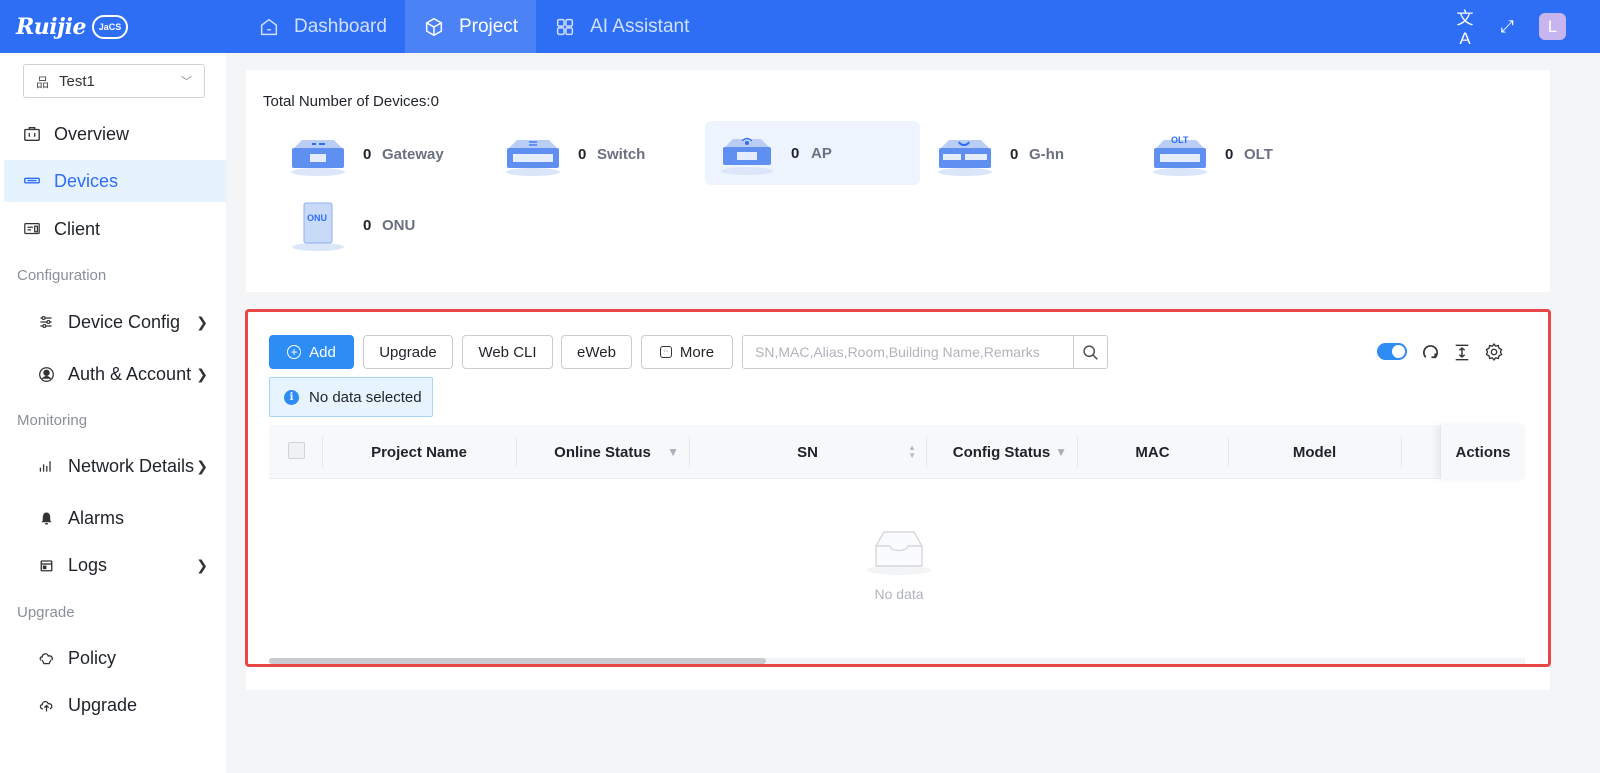  I want to click on calendar-icon, so click(46, 565).